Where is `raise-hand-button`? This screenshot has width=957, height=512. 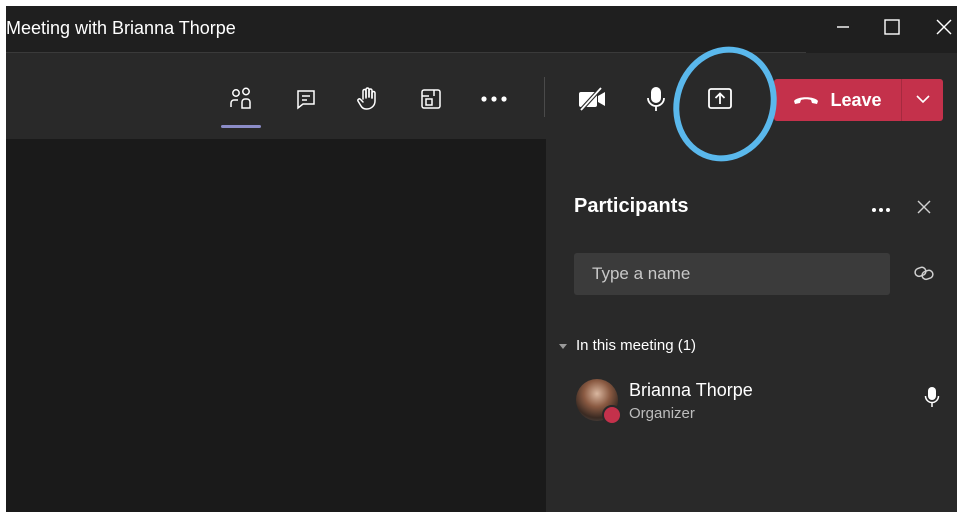
raise-hand-button is located at coordinates (368, 99).